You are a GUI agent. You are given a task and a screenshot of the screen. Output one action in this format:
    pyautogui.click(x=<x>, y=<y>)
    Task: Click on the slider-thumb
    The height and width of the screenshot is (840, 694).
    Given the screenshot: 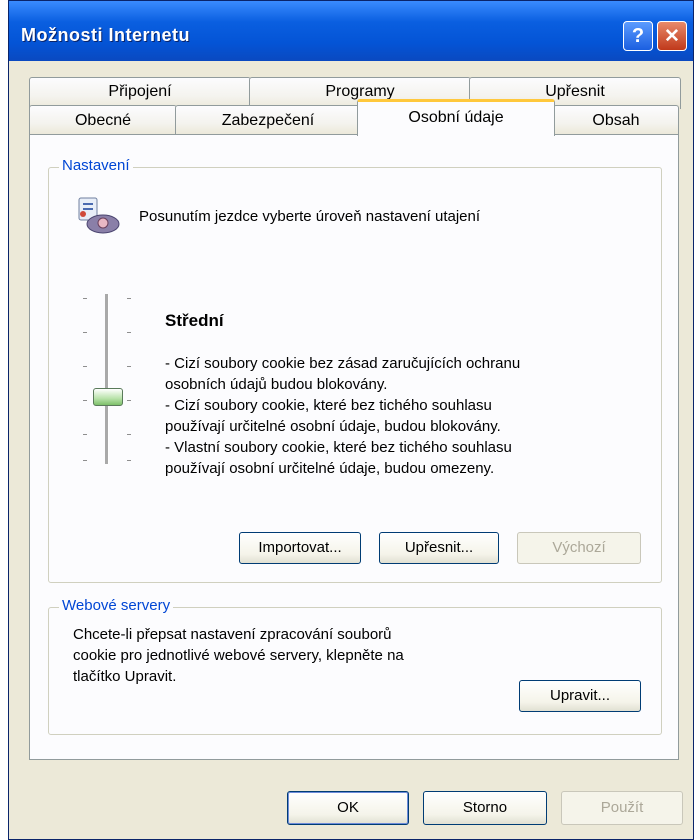 What is the action you would take?
    pyautogui.click(x=108, y=397)
    